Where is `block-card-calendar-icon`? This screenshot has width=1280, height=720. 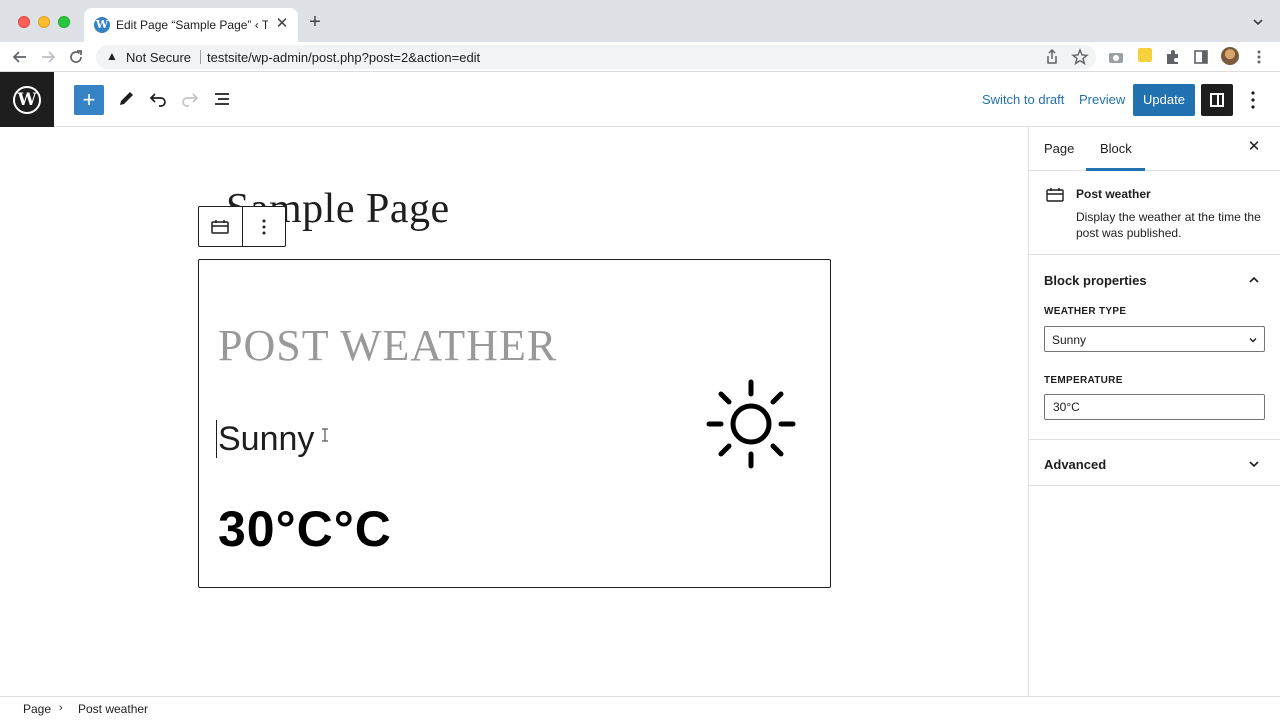 block-card-calendar-icon is located at coordinates (1055, 195).